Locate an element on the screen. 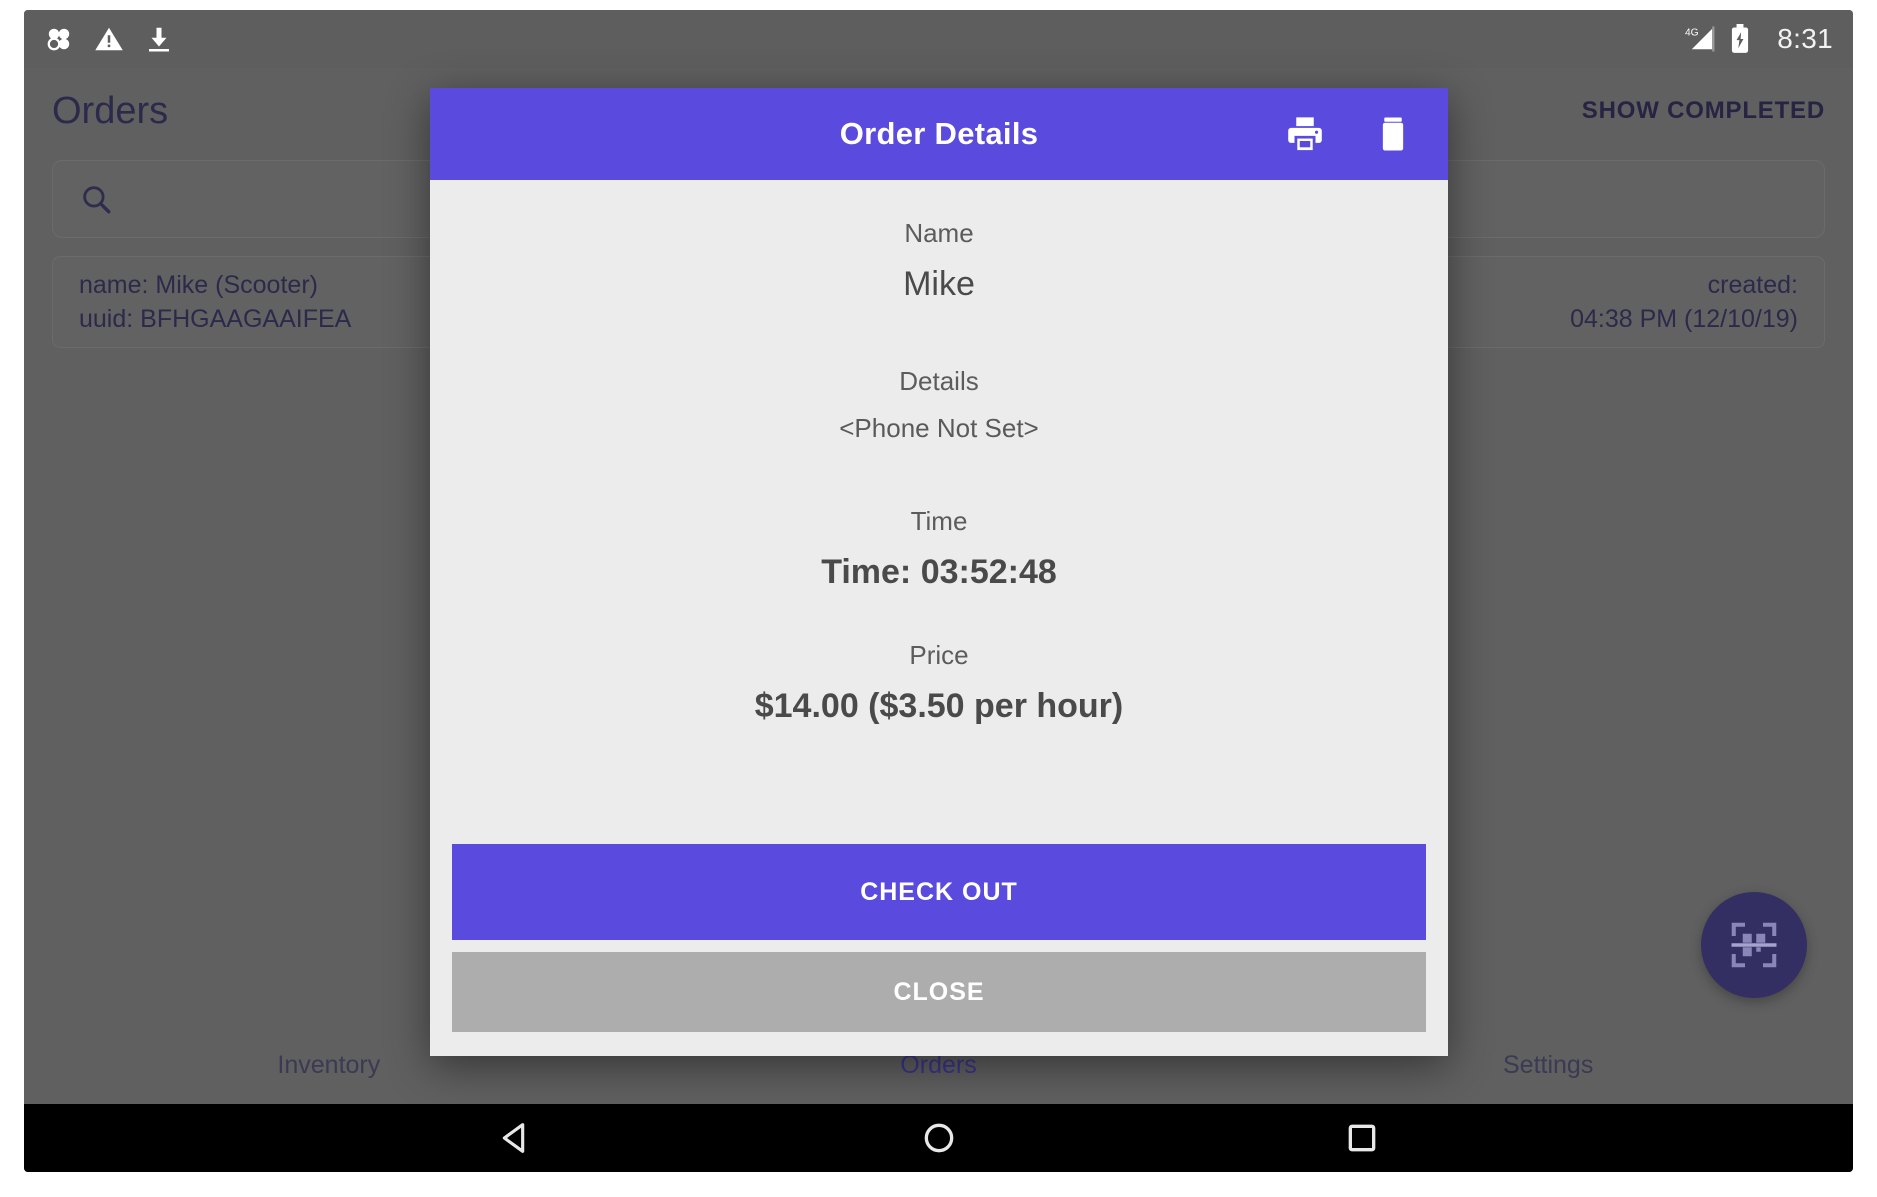  field-details: Details <Phone Not Set> is located at coordinates (939, 405).